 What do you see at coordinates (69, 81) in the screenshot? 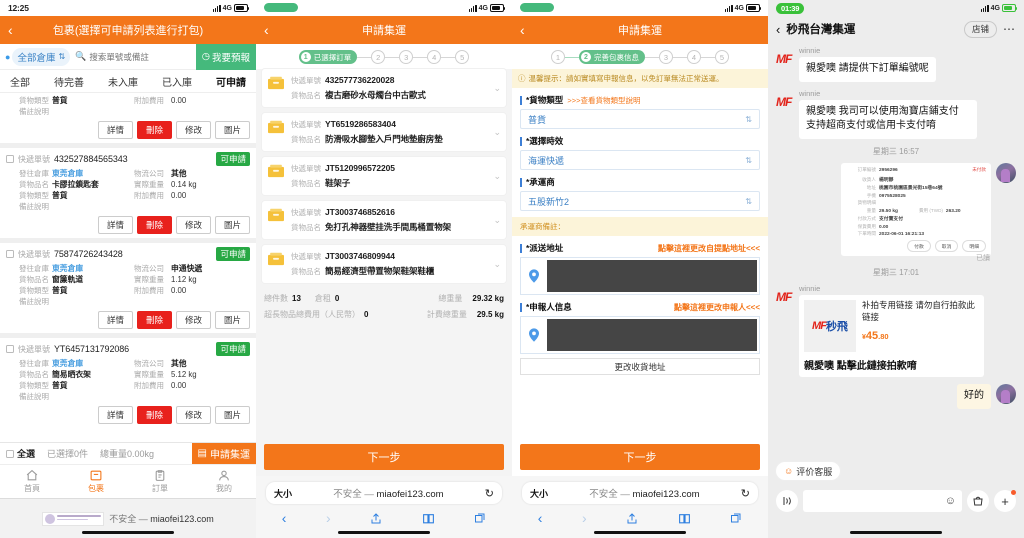
I see `tab-pending: 待完善` at bounding box center [69, 81].